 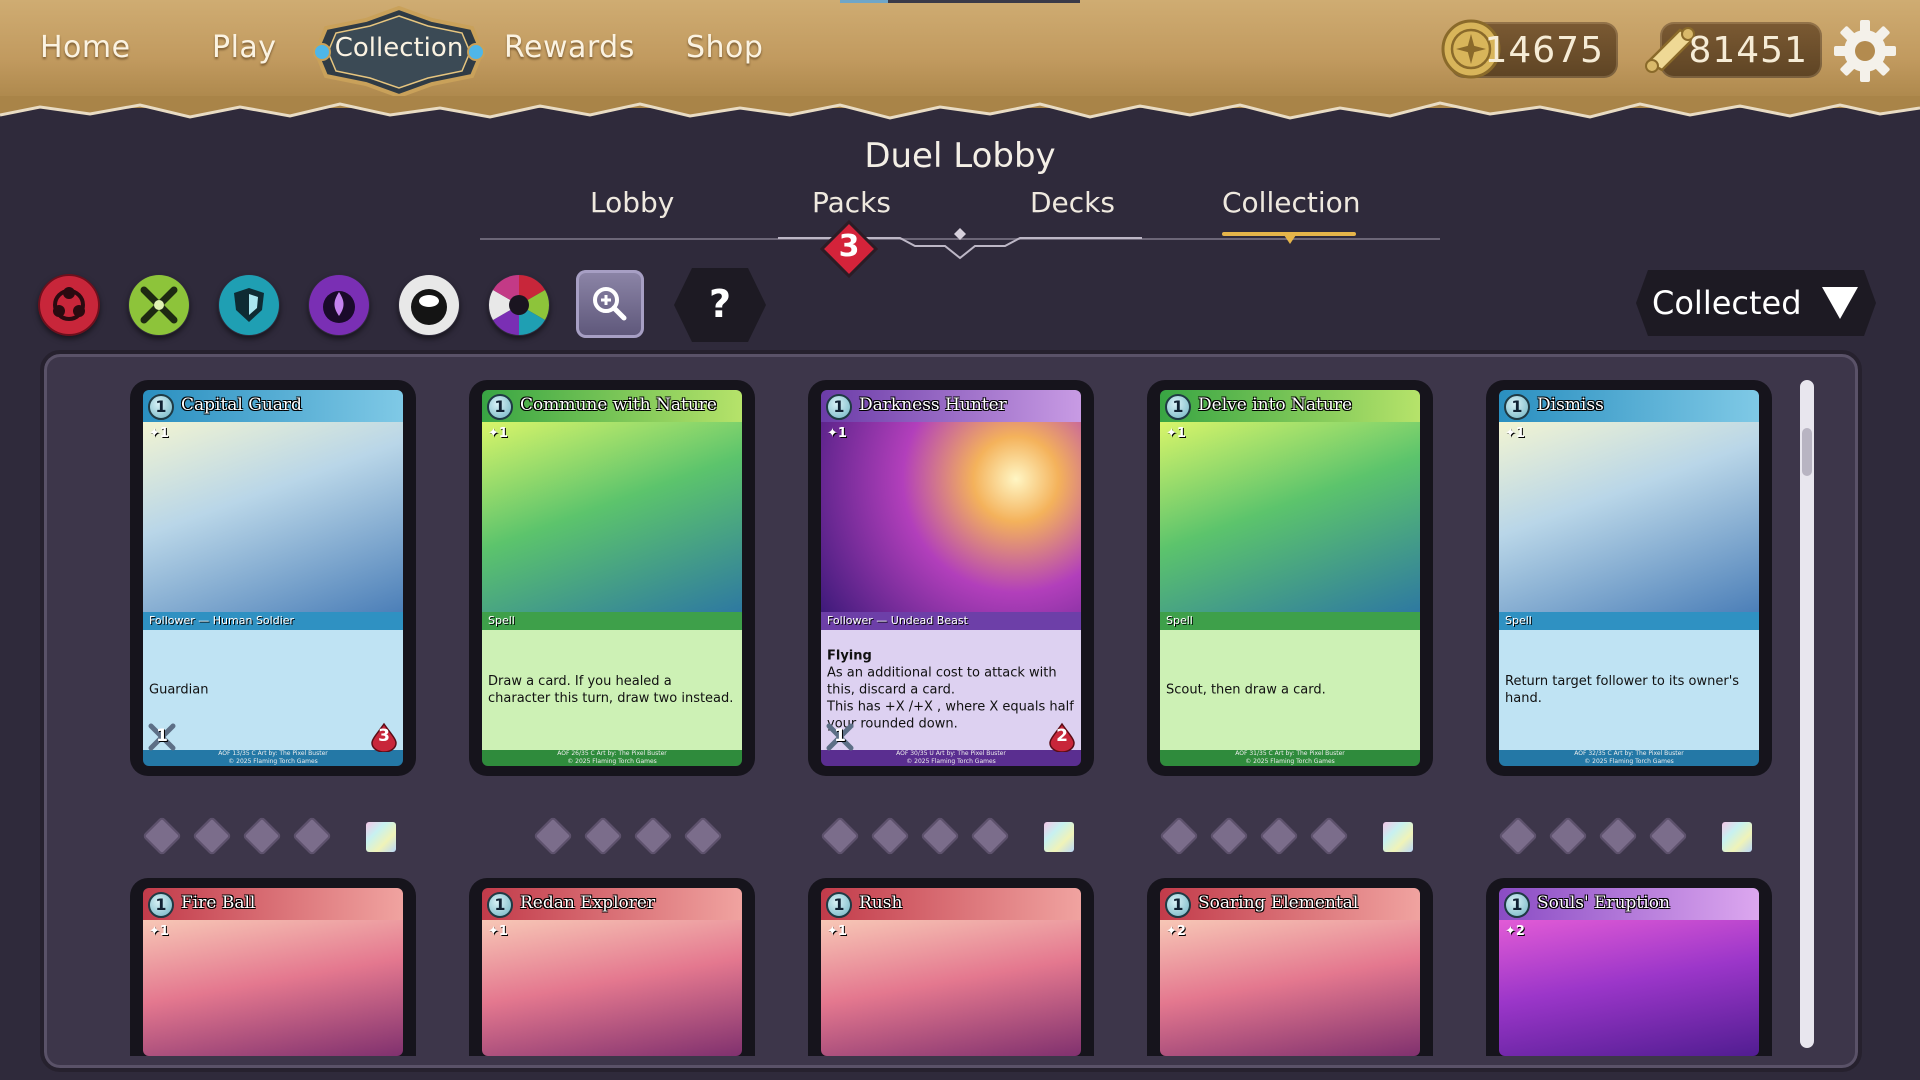 I want to click on nav-collection: Collection, so click(x=399, y=52).